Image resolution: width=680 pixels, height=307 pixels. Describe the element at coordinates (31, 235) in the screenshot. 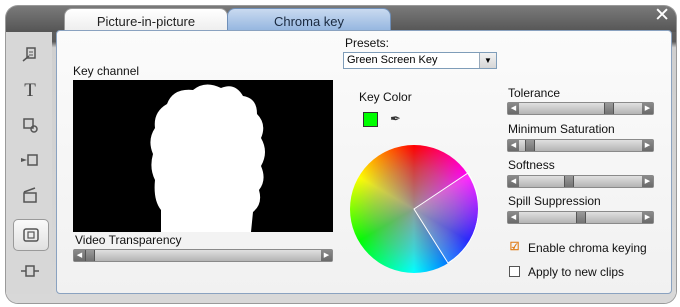

I see `picture-in-picture-icon` at that location.